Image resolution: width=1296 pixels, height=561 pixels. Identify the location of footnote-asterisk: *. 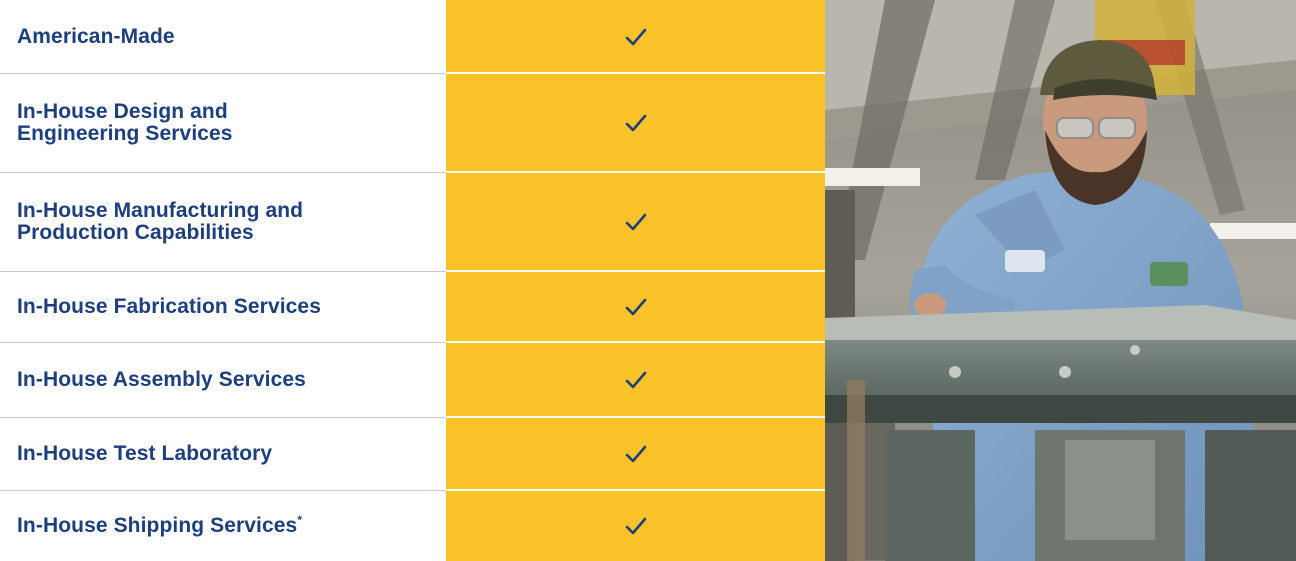
(300, 520).